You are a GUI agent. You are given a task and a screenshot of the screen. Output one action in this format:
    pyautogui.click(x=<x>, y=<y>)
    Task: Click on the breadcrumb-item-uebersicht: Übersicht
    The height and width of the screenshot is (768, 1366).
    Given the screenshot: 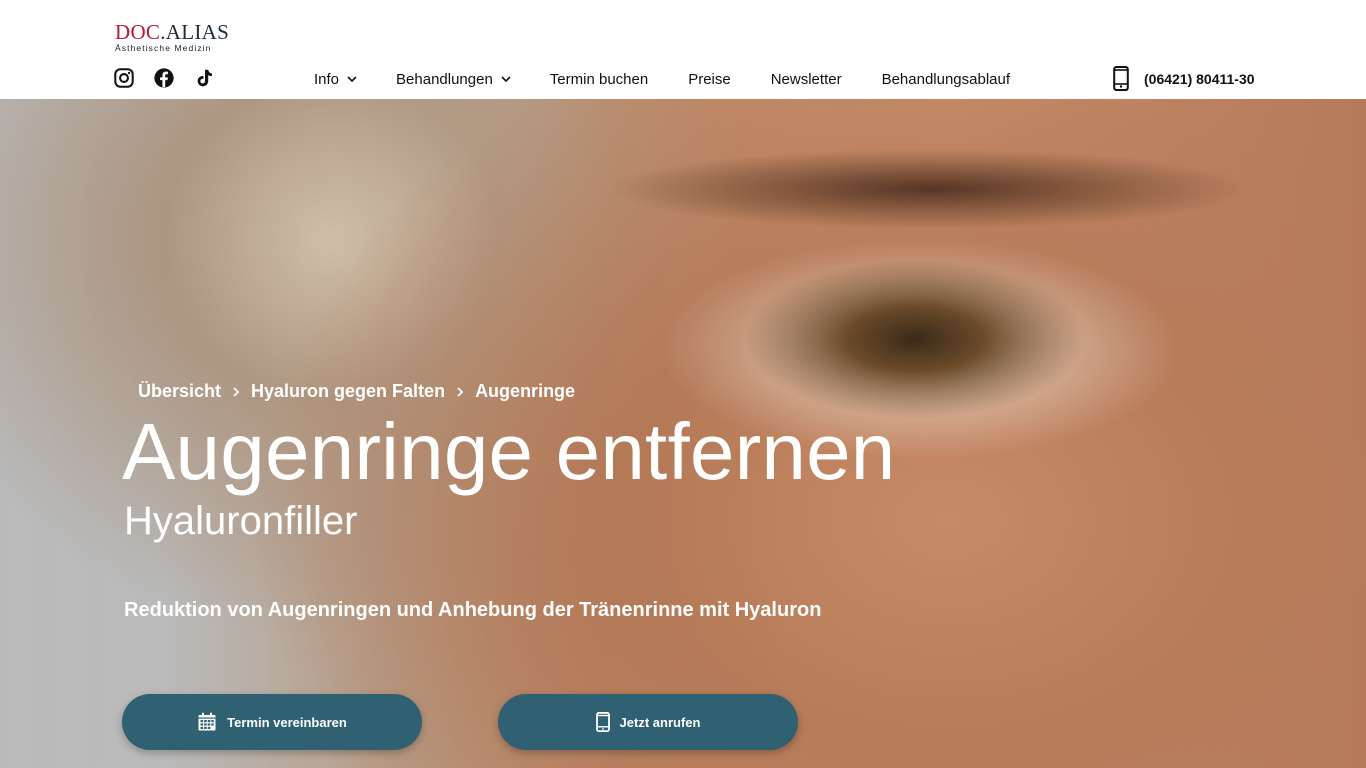 What is the action you would take?
    pyautogui.click(x=179, y=391)
    